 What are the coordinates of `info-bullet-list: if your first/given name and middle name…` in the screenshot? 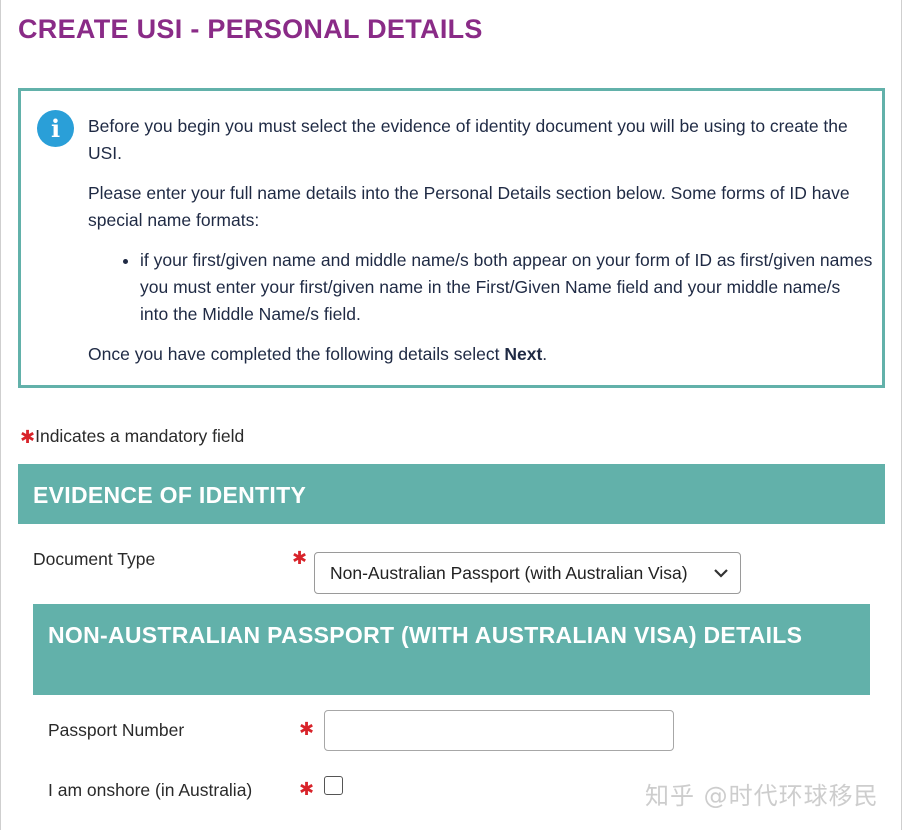 It's located at (480, 287).